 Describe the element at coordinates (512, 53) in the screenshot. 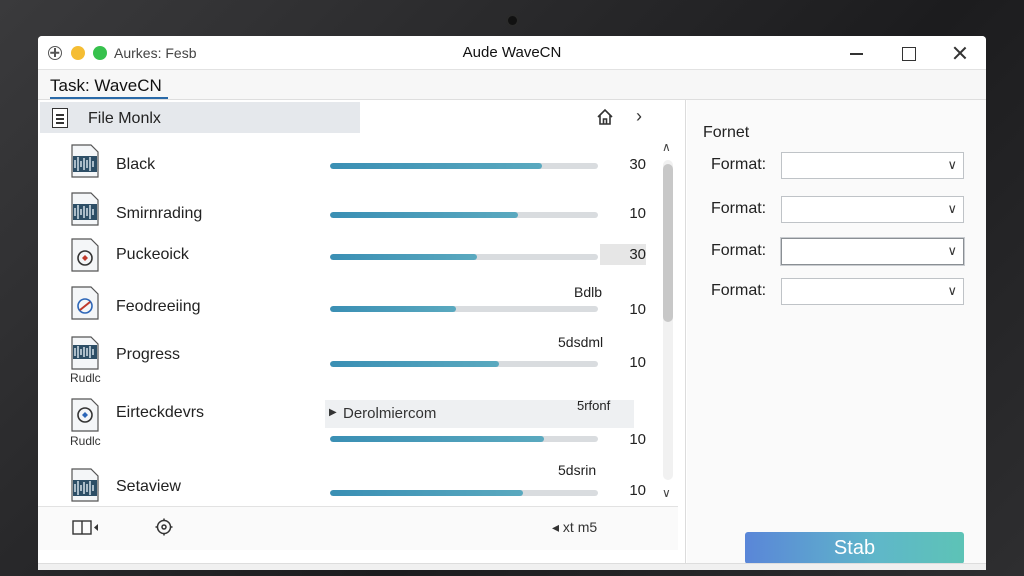

I see `title-bar: Aurkes: Fesb Aude WaveCN` at that location.